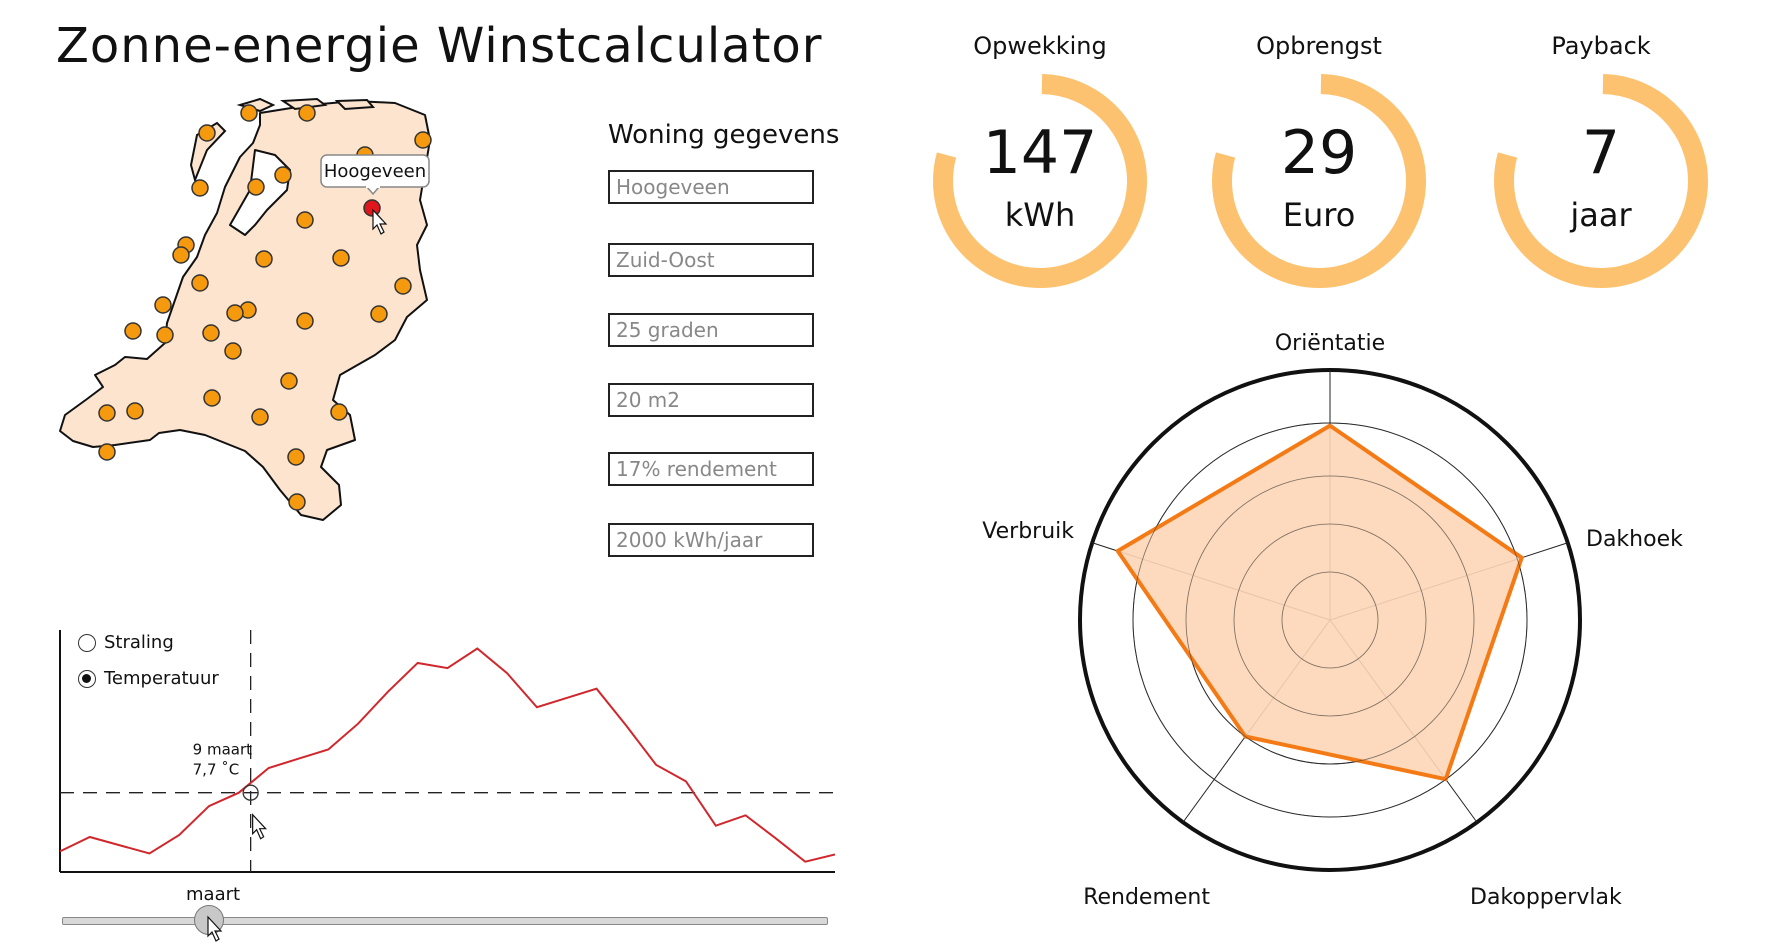  Describe the element at coordinates (355, 104) in the screenshot. I see `map-island` at that location.